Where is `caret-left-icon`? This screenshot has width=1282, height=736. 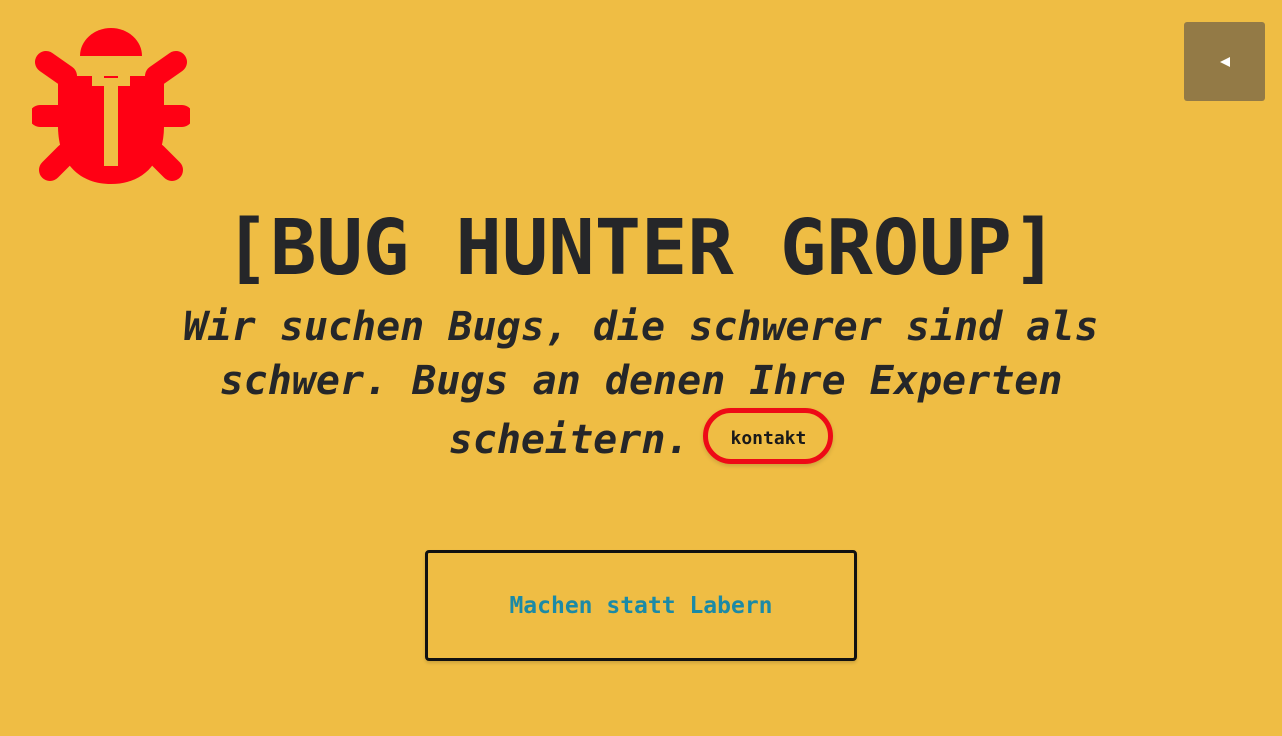
caret-left-icon is located at coordinates (1224, 61).